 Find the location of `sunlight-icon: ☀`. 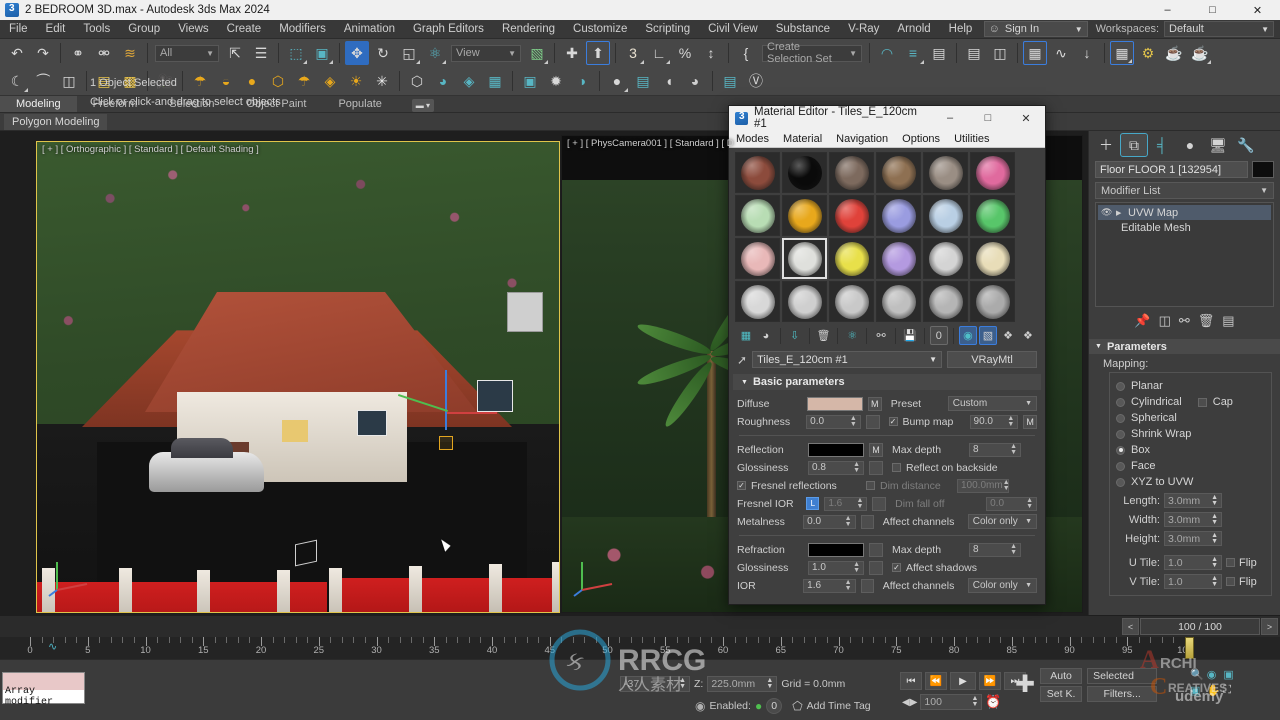

sunlight-icon: ☀ is located at coordinates (356, 81).